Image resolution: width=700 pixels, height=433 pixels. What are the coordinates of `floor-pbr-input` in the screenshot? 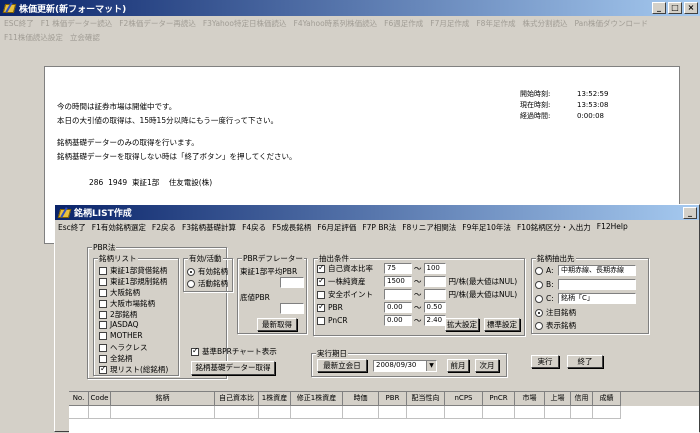 It's located at (292, 308).